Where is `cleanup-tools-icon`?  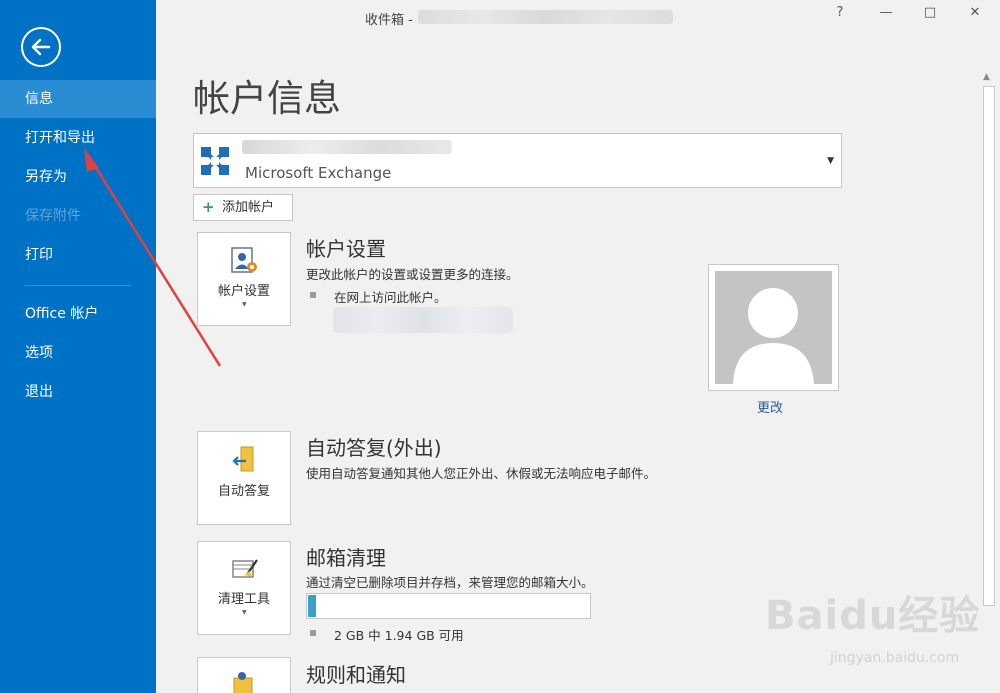
cleanup-tools-icon is located at coordinates (245, 568).